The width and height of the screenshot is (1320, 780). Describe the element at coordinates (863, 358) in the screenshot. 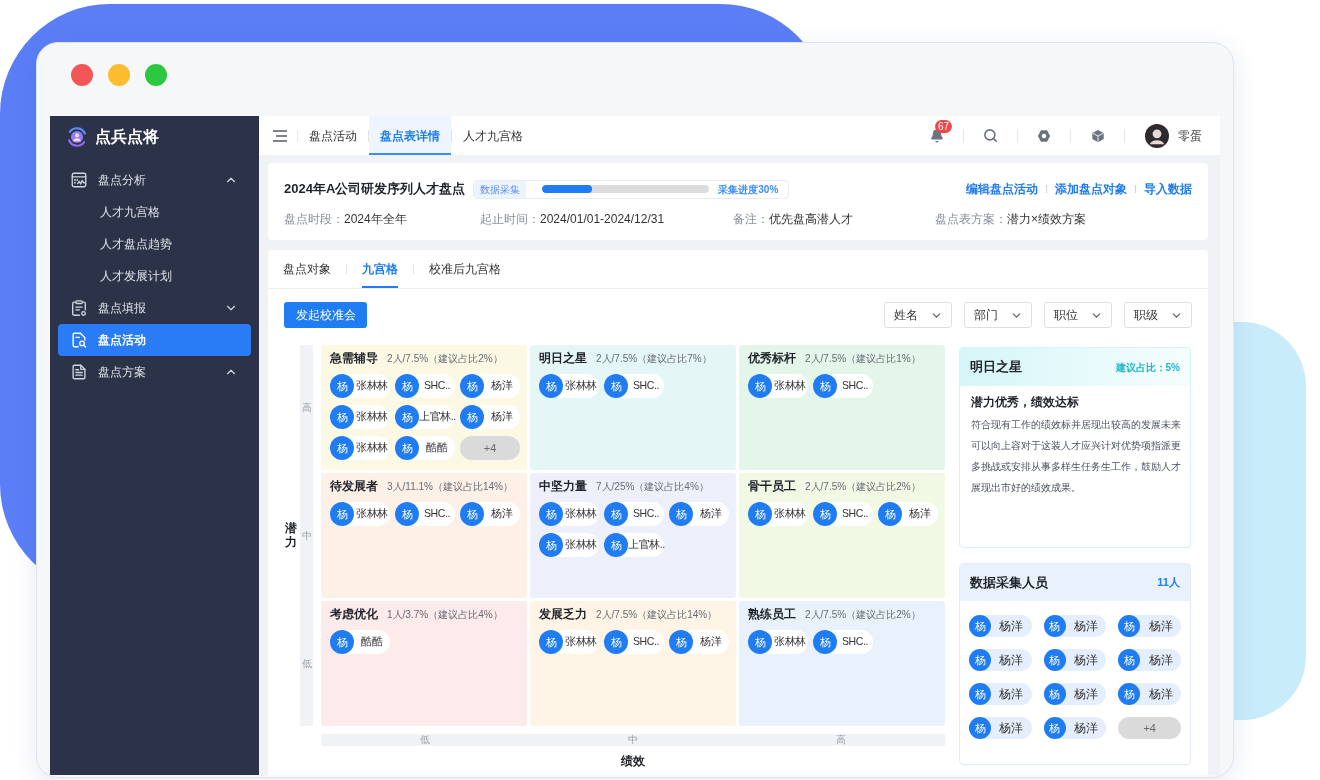

I see `cell-stats: 2人/7.5%（建议占比1%）` at that location.